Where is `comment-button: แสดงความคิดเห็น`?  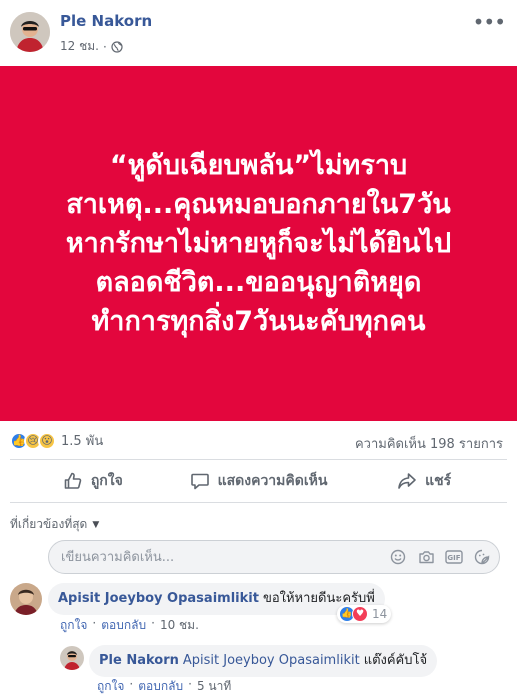 comment-button: แสดงความคิดเห็น is located at coordinates (259, 481).